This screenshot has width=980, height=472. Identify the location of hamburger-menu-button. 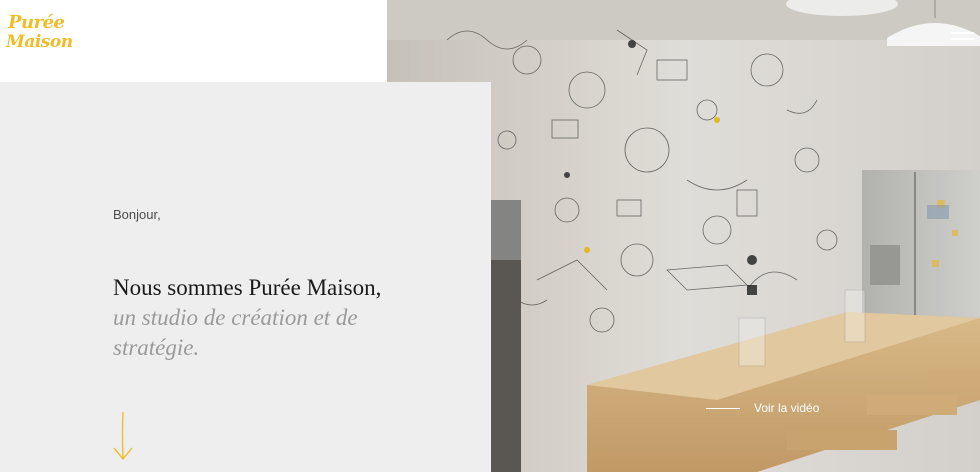
(961, 37).